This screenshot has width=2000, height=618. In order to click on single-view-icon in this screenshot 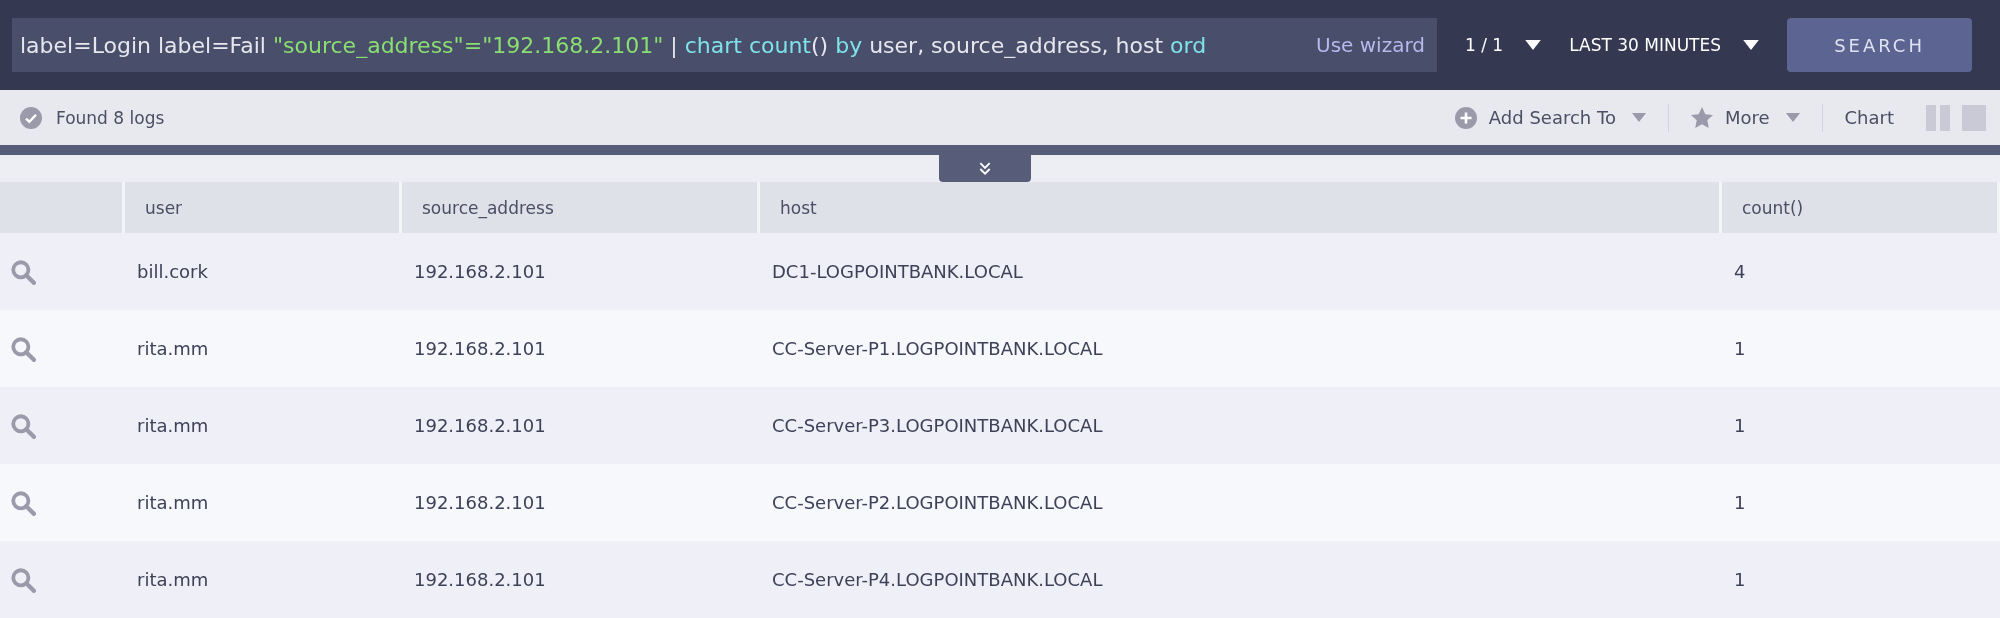, I will do `click(1974, 117)`.